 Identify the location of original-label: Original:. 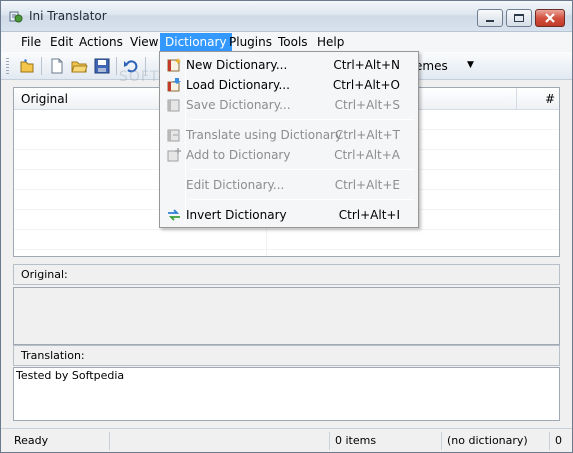
(286, 274).